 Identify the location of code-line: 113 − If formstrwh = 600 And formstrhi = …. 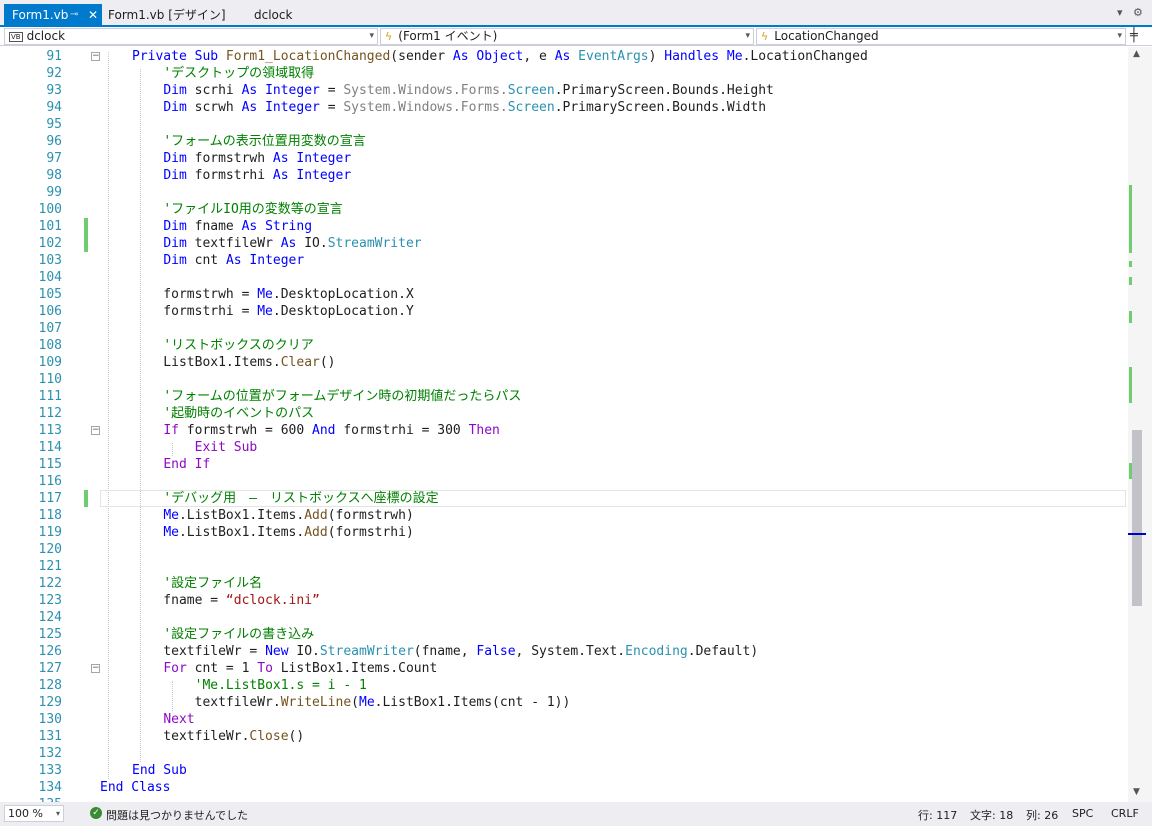
(564, 430).